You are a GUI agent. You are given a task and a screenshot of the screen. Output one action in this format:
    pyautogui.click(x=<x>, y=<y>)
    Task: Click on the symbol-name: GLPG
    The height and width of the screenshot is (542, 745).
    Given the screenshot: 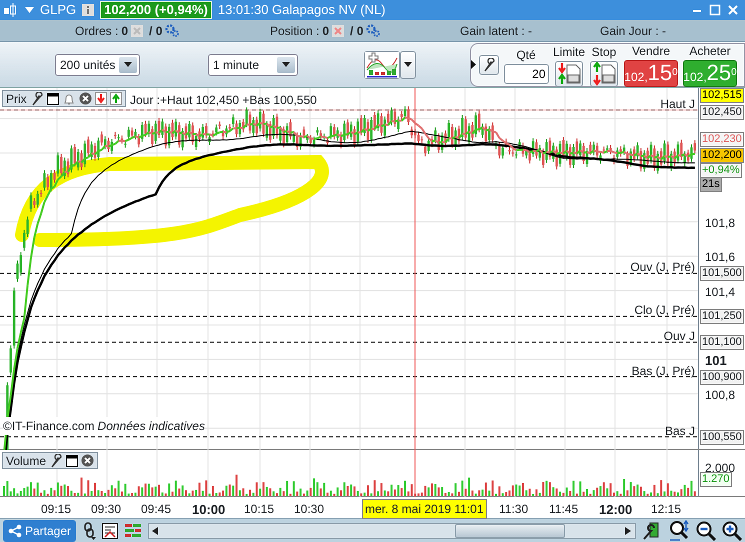 What is the action you would take?
    pyautogui.click(x=58, y=10)
    